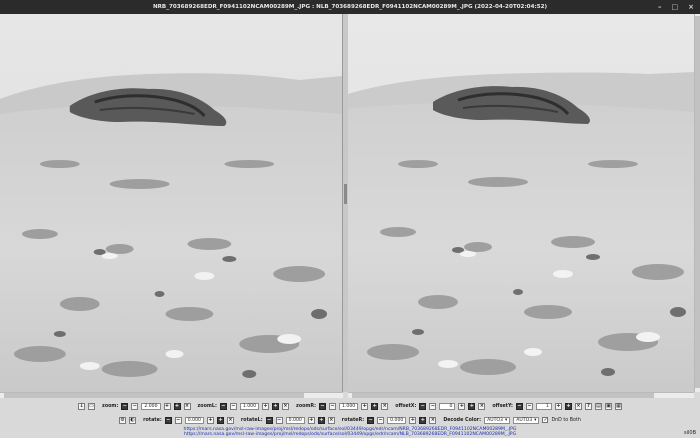  What do you see at coordinates (495, 420) in the screenshot?
I see `decode-color-left-value: AUTO3` at bounding box center [495, 420].